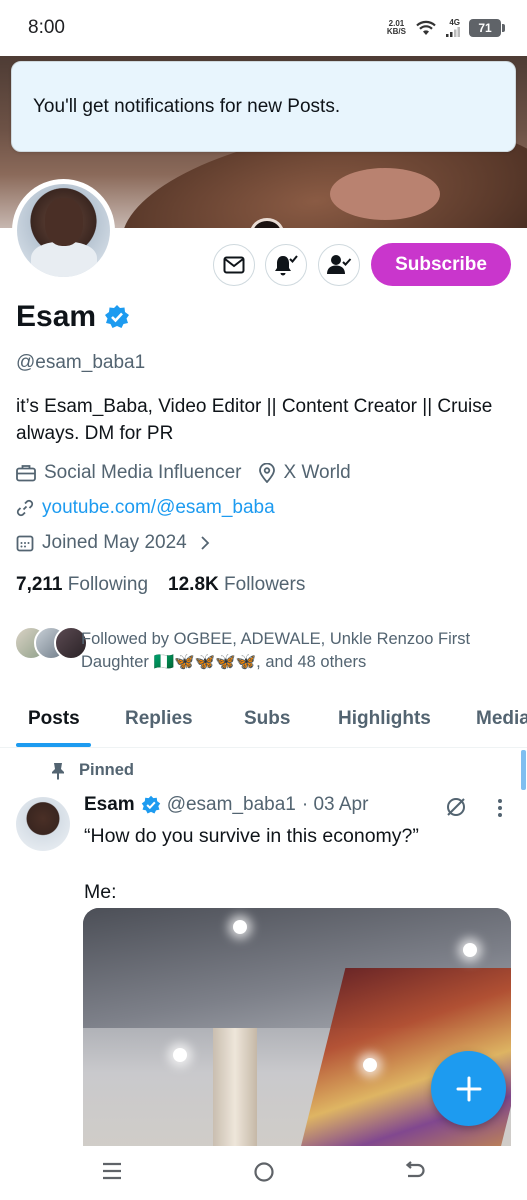  I want to click on display-name: Esam, so click(56, 316).